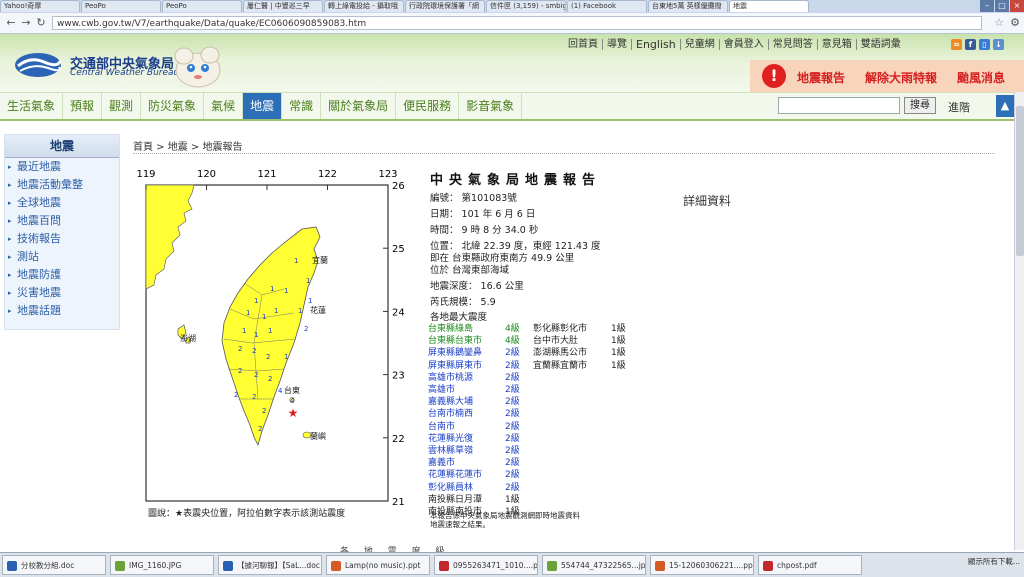 Image resolution: width=1024 pixels, height=577 pixels. I want to click on forward-icon: →, so click(26, 23).